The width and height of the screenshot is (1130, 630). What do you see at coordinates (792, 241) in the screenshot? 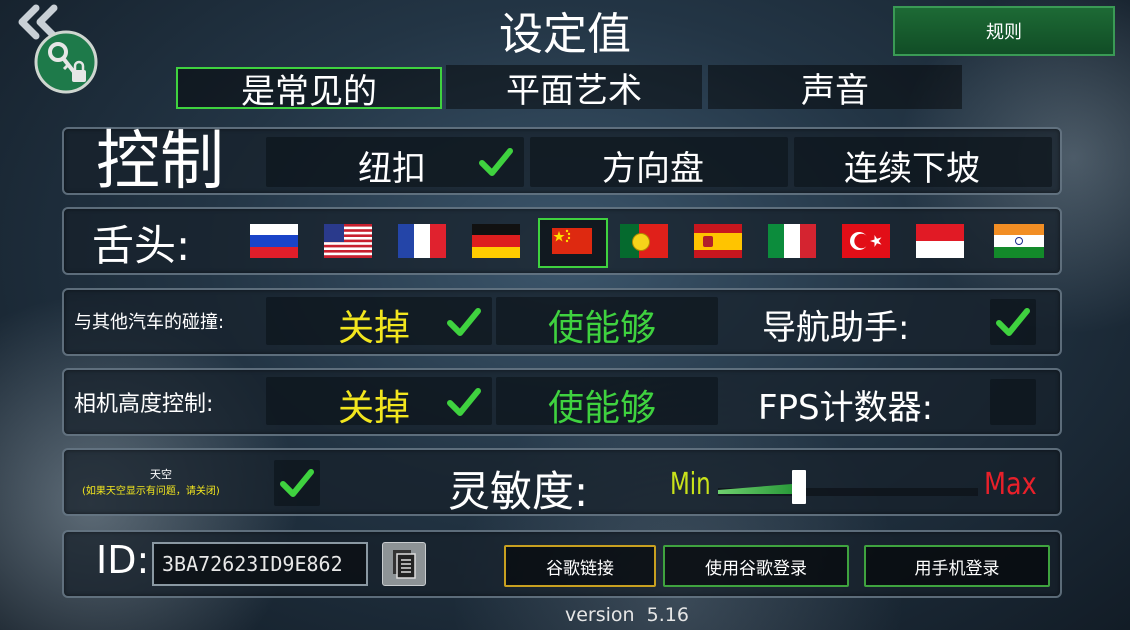
I see `italy-flag` at bounding box center [792, 241].